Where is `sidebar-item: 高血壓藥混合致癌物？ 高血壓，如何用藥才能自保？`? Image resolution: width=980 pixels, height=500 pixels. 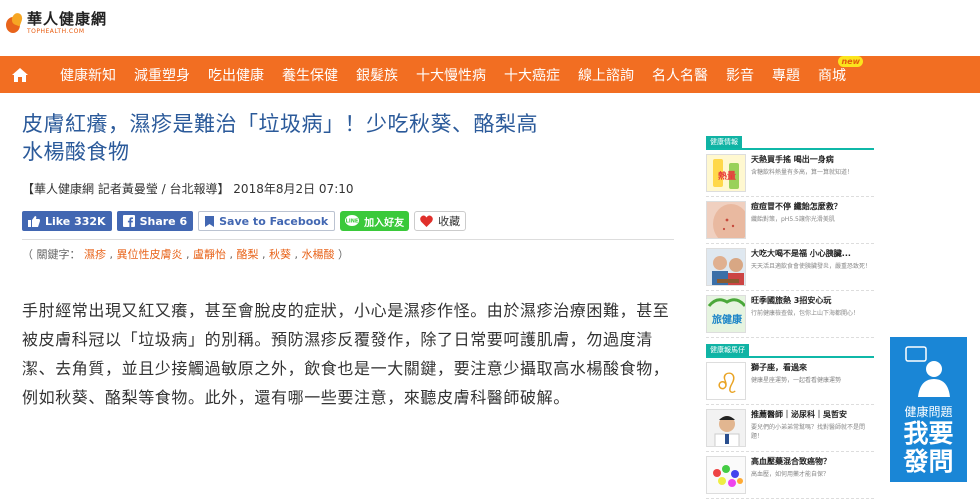 sidebar-item: 高血壓藥混合致癌物？ 高血壓，如何用藥才能自保？ is located at coordinates (790, 475).